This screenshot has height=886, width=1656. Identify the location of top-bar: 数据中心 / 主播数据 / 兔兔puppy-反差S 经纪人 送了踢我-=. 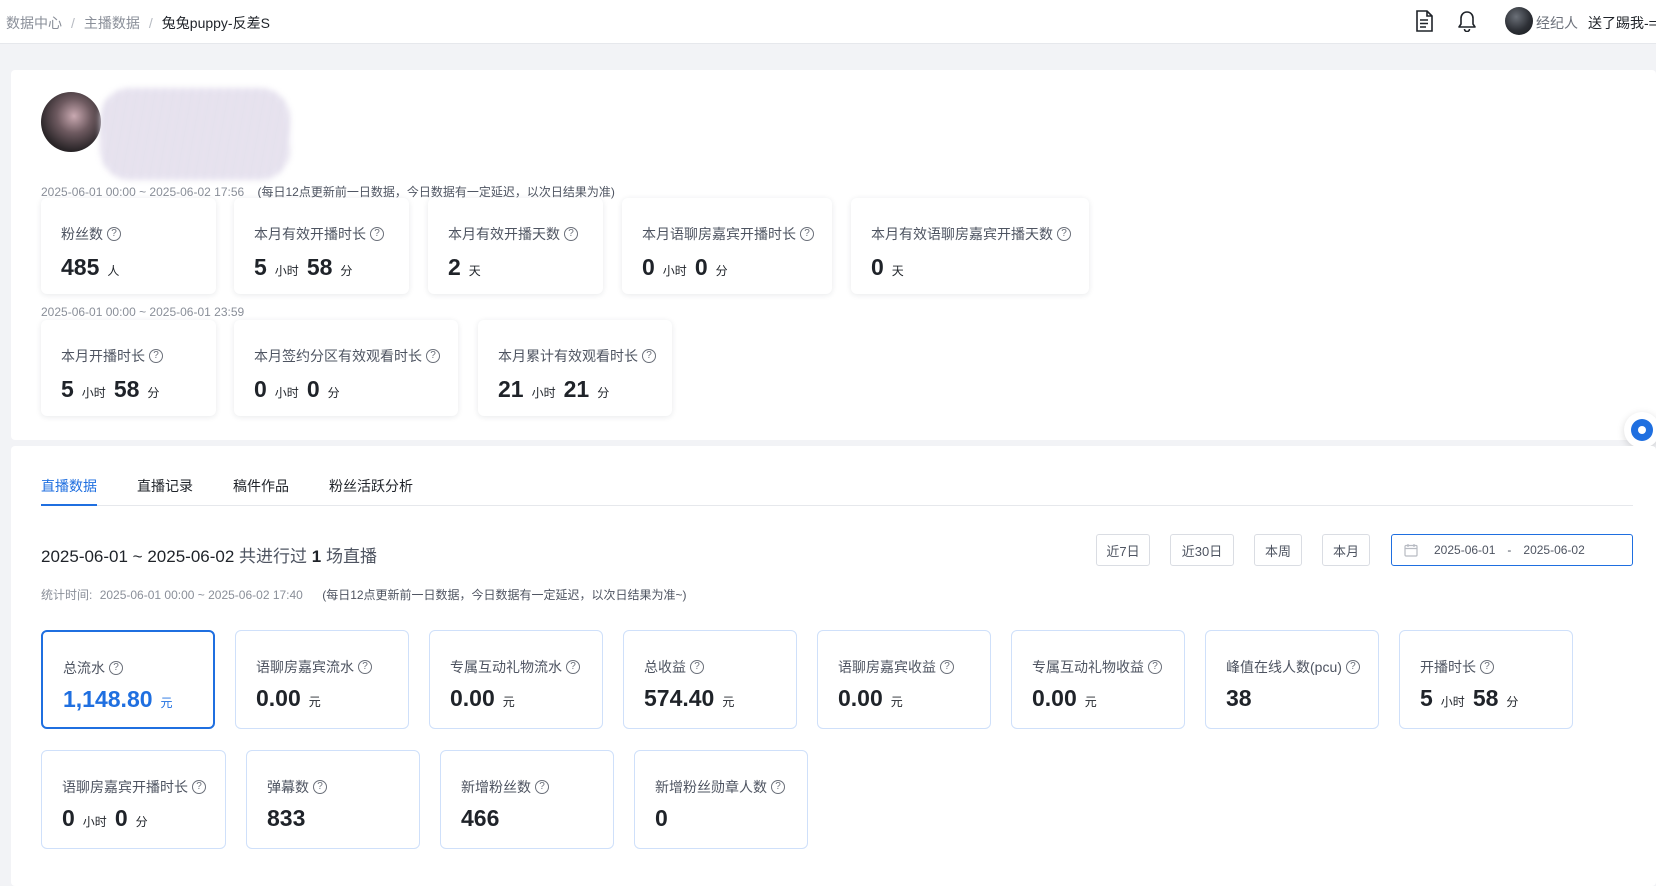
(828, 22).